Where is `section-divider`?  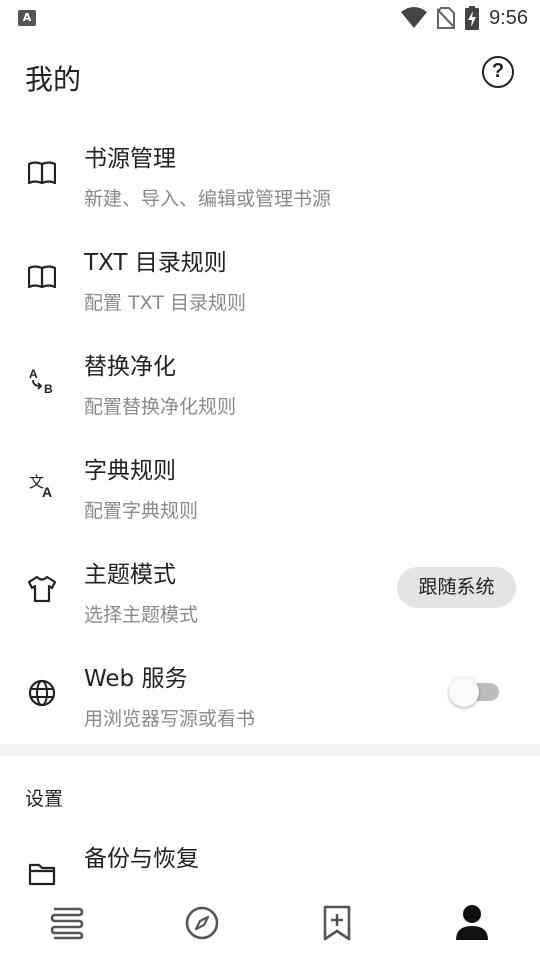 section-divider is located at coordinates (270, 750).